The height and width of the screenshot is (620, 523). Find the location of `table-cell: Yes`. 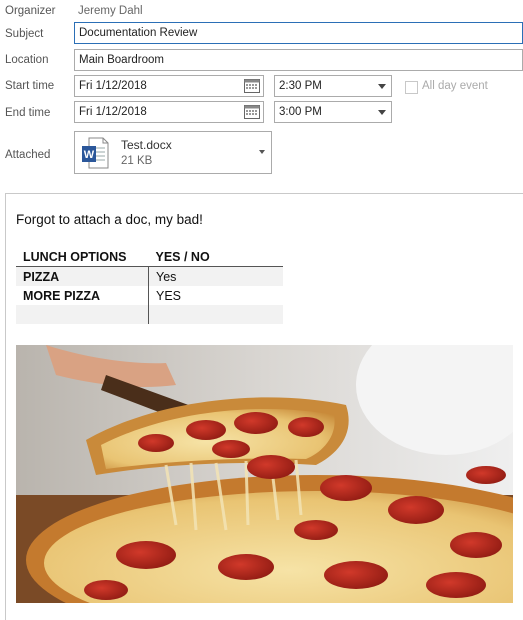

table-cell: Yes is located at coordinates (215, 276).